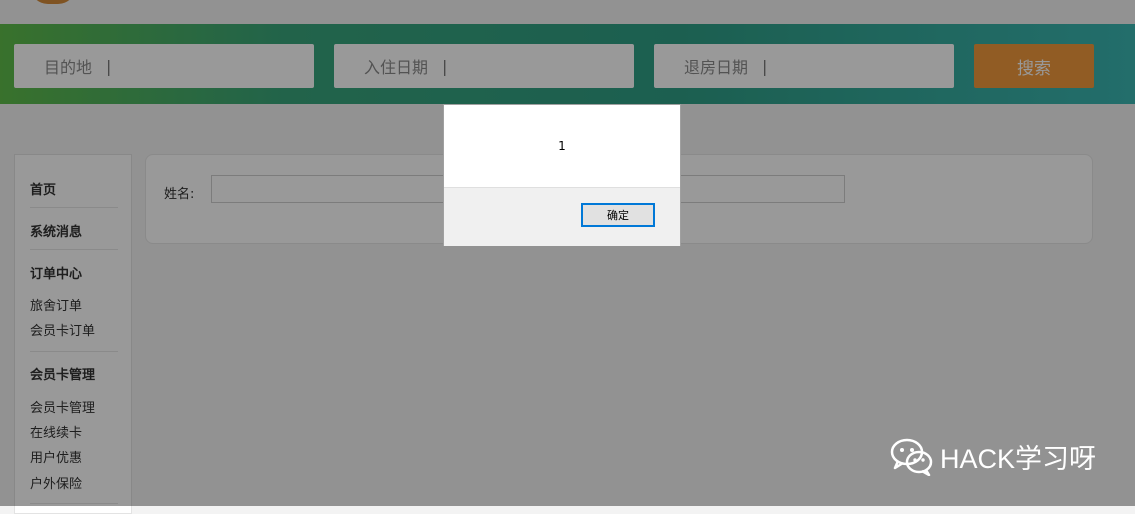  Describe the element at coordinates (911, 457) in the screenshot. I see `wechat-icon` at that location.